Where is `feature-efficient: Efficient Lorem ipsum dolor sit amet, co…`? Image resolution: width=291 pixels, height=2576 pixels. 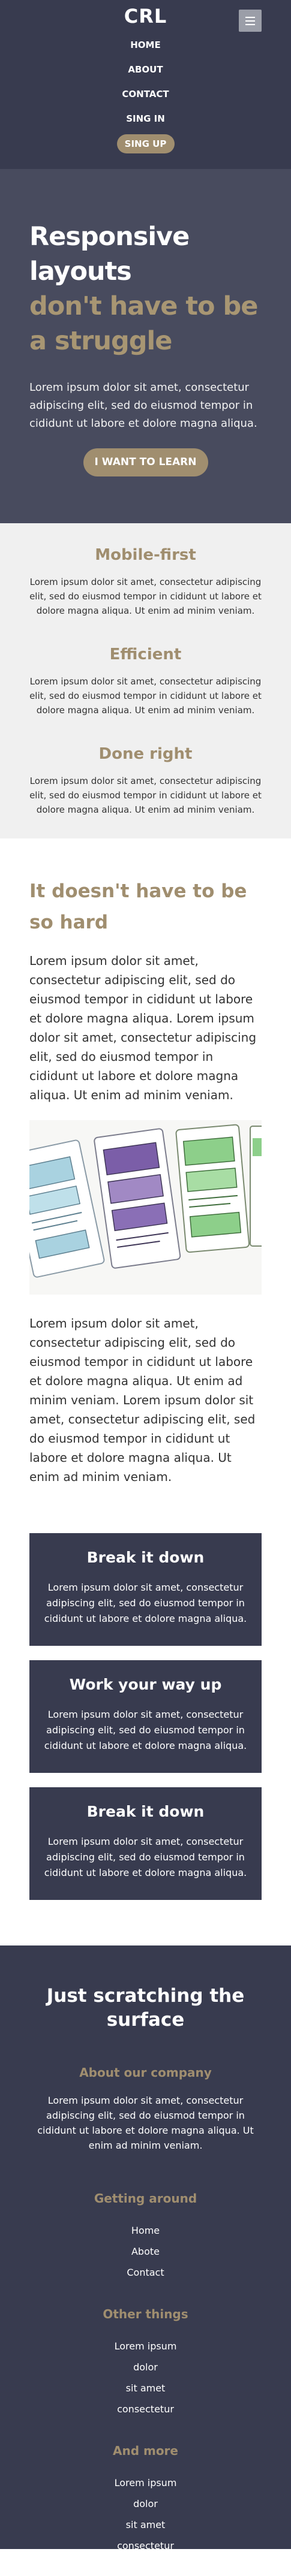
feature-efficient: Efficient Lorem ipsum dolor sit amet, co… is located at coordinates (145, 680).